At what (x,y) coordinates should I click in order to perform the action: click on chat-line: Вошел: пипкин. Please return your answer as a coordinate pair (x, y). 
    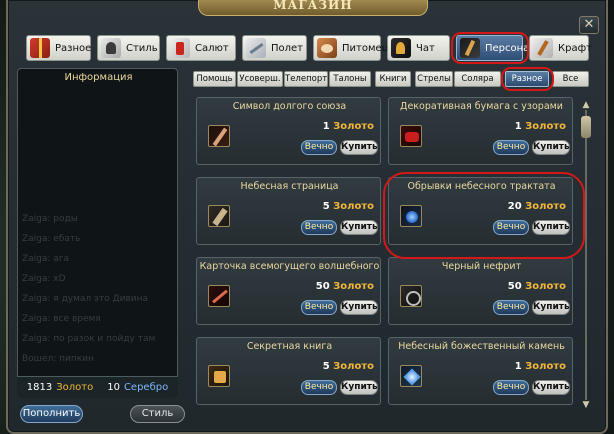
    Looking at the image, I should click on (58, 359).